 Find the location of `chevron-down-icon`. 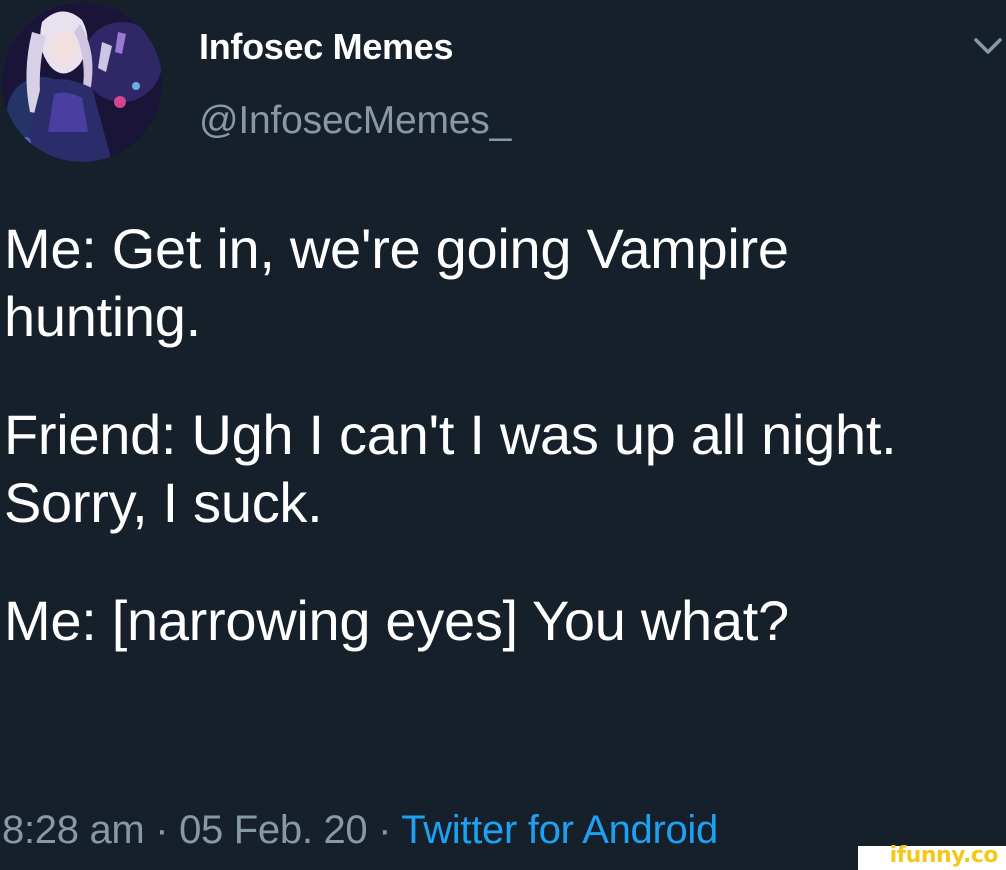

chevron-down-icon is located at coordinates (988, 46).